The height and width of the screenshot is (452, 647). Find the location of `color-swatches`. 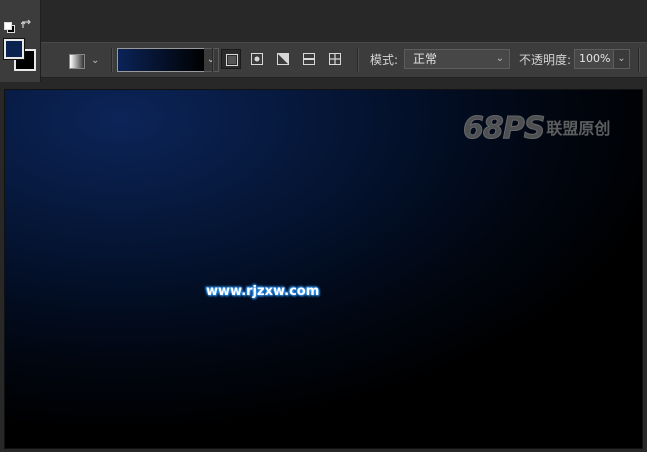

color-swatches is located at coordinates (19, 54).